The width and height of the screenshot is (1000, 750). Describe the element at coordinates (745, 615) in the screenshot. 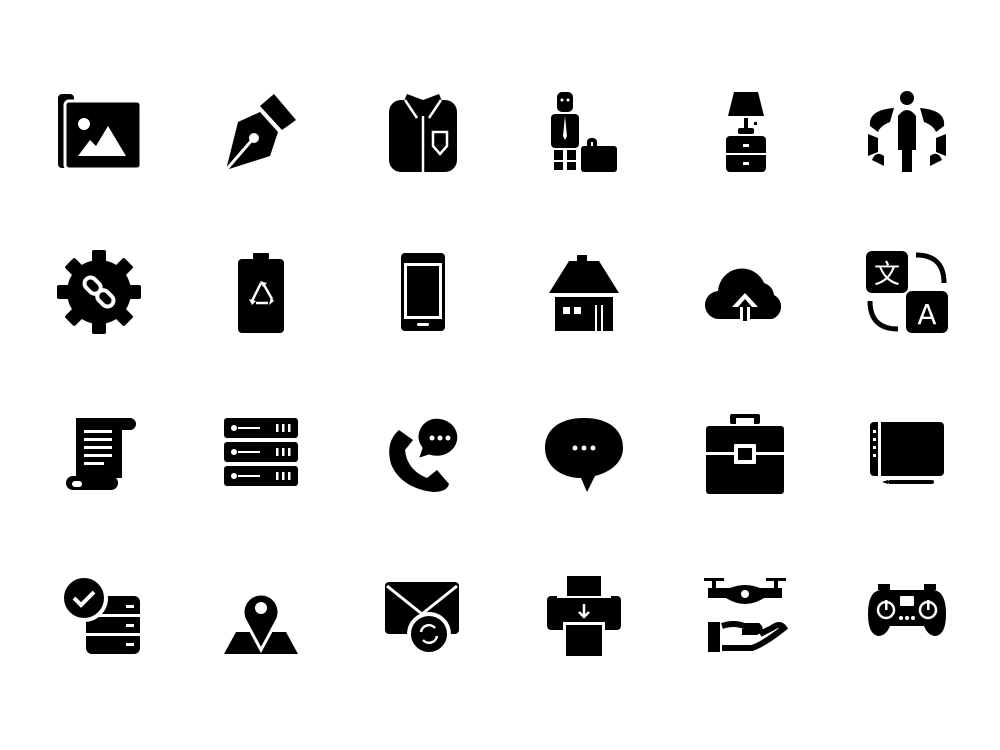

I see `drone-hand-icon` at that location.